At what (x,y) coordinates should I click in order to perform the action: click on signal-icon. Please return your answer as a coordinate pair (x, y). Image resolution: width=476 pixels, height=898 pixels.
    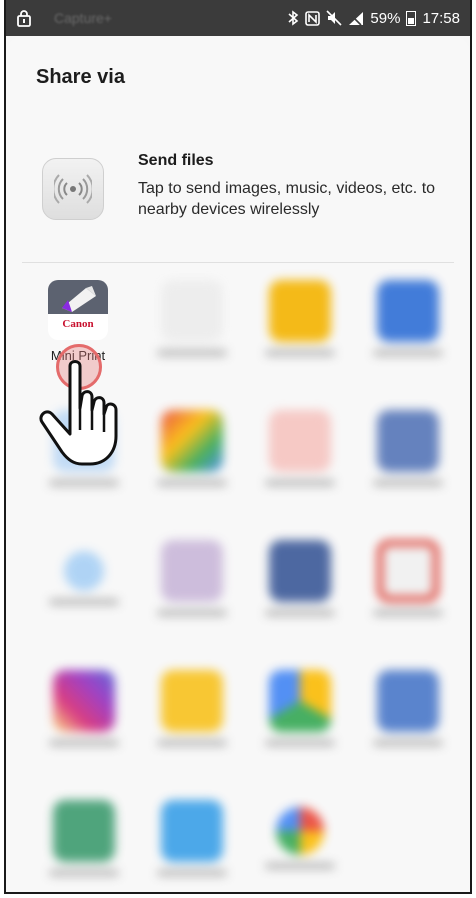
    Looking at the image, I should click on (356, 18).